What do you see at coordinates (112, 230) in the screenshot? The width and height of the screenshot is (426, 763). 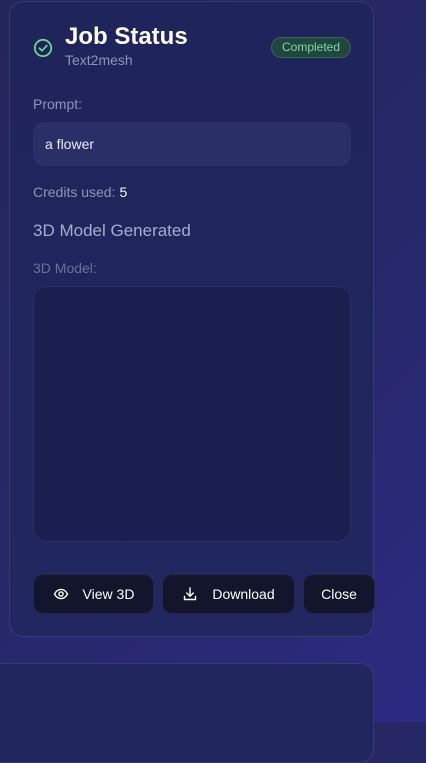 I see `result-heading: 3D Model Generated` at bounding box center [112, 230].